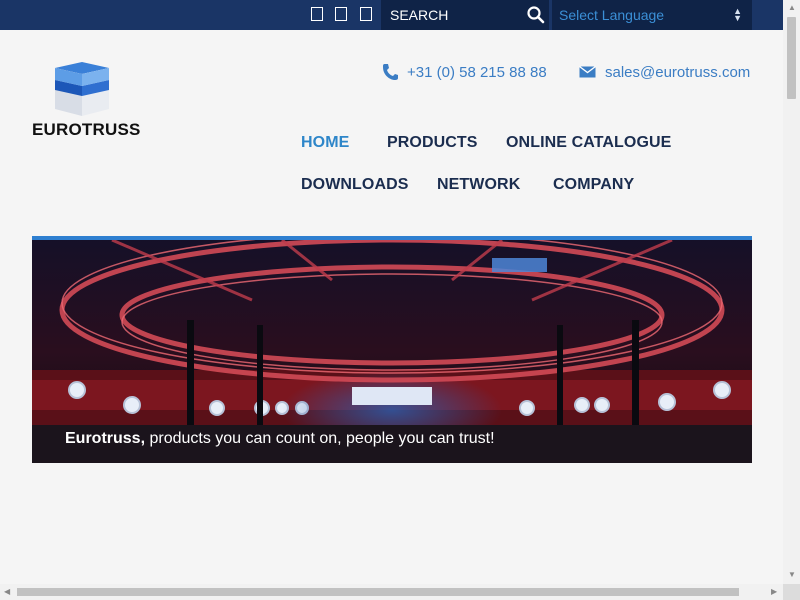 Image resolution: width=800 pixels, height=600 pixels. What do you see at coordinates (478, 185) in the screenshot?
I see `nav-network: NETWORK` at bounding box center [478, 185].